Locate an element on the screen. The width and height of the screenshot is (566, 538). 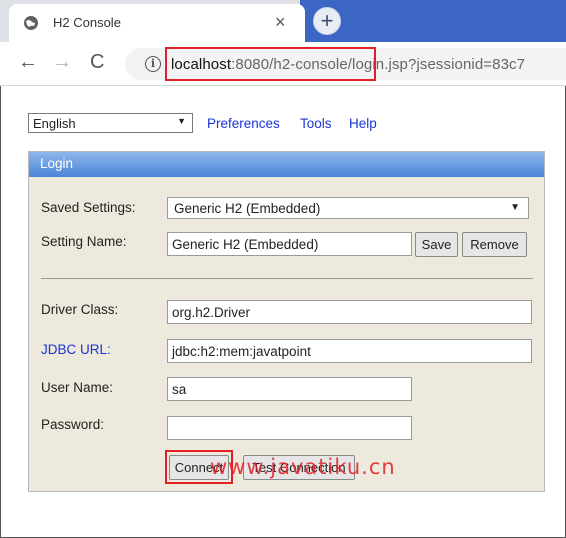
remove-button: Remove is located at coordinates (494, 244).